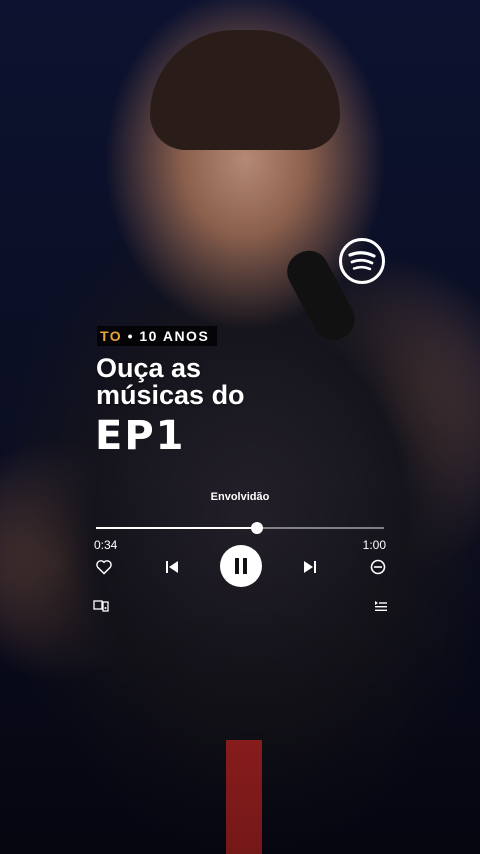 The image size is (480, 854). I want to click on ep-label: EP1, so click(140, 436).